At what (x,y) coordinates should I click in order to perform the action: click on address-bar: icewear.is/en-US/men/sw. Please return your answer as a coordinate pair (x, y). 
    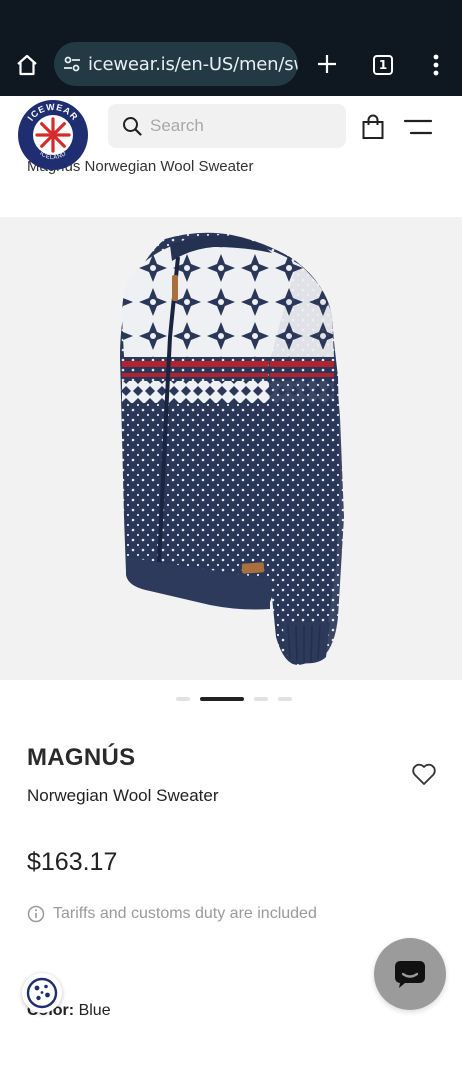
    Looking at the image, I should click on (176, 64).